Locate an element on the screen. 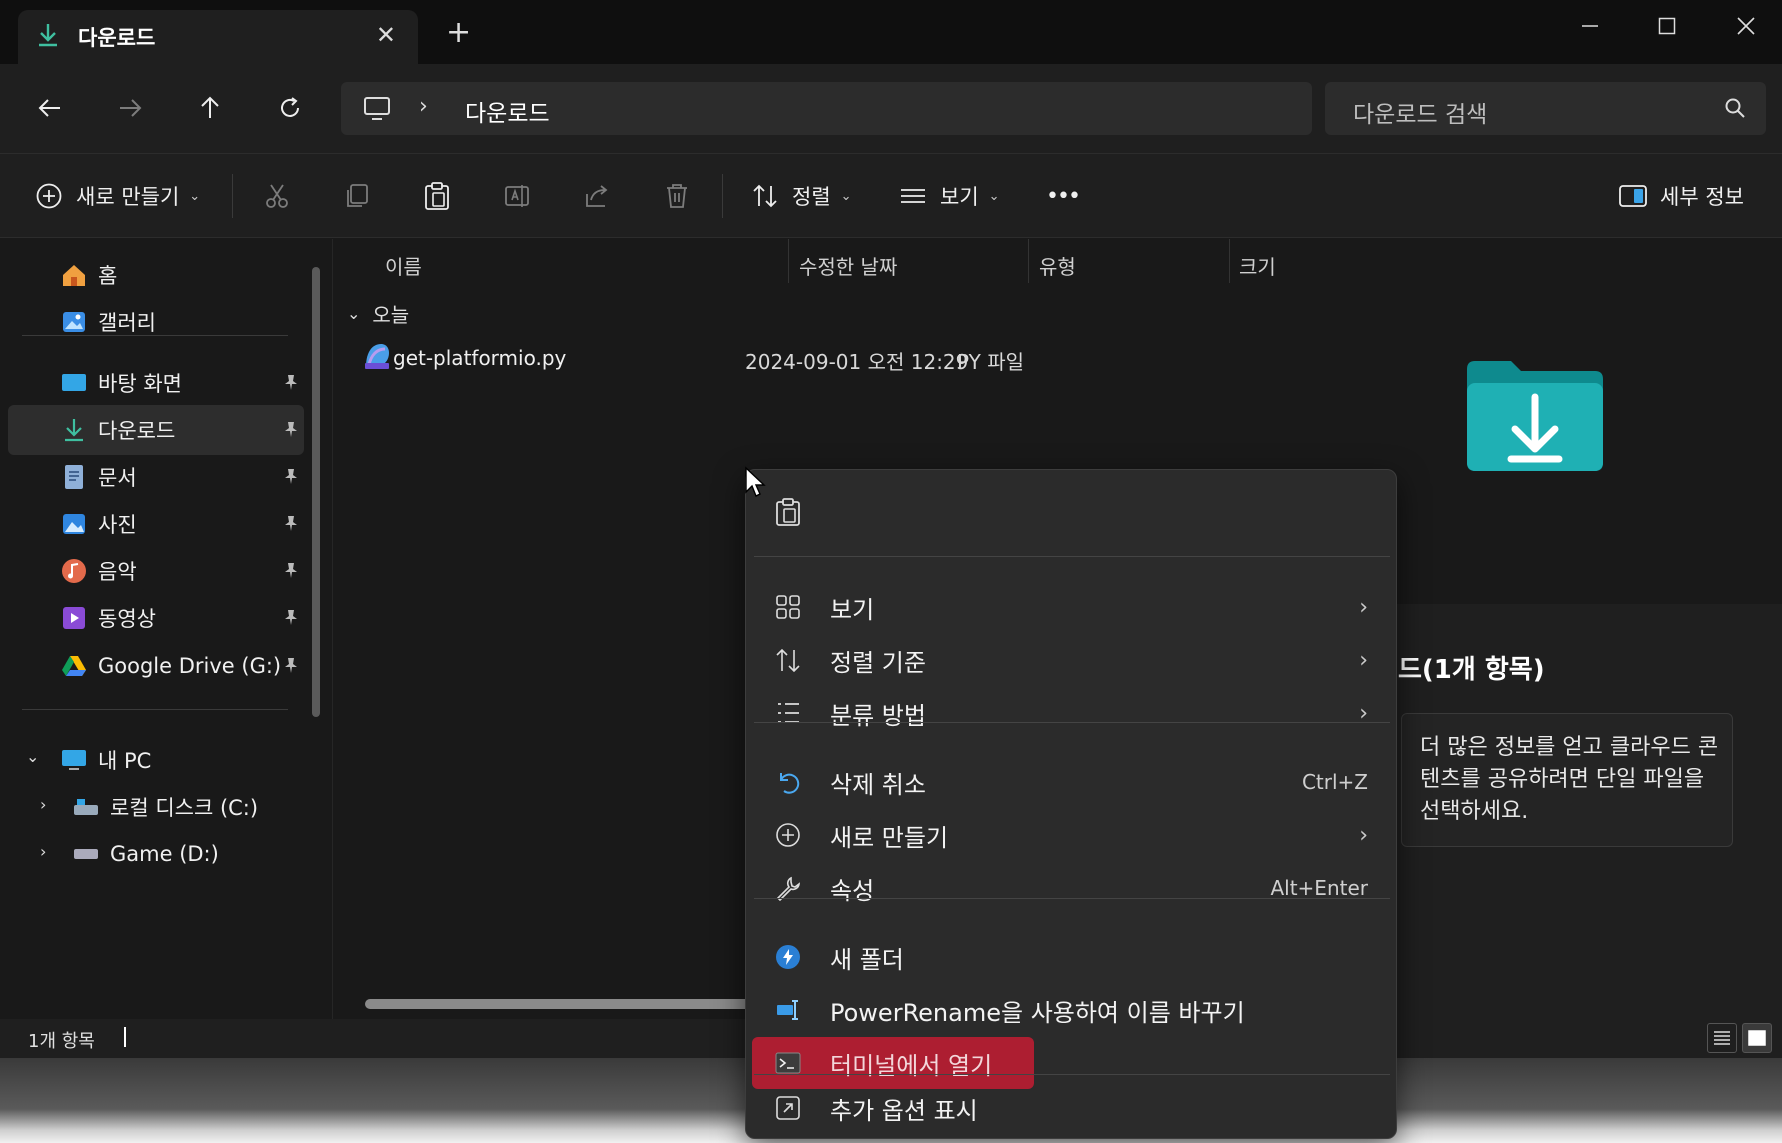  view-label: 보기 is located at coordinates (959, 197).